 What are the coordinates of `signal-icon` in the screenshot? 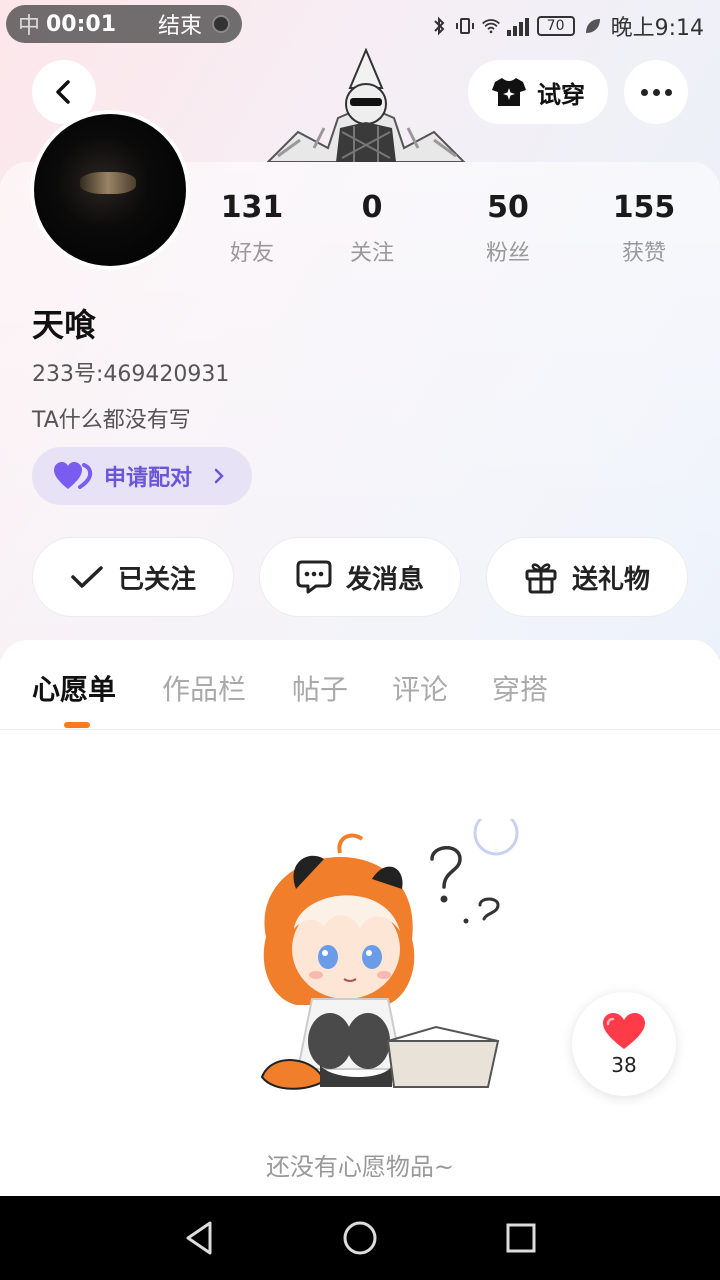 It's located at (517, 26).